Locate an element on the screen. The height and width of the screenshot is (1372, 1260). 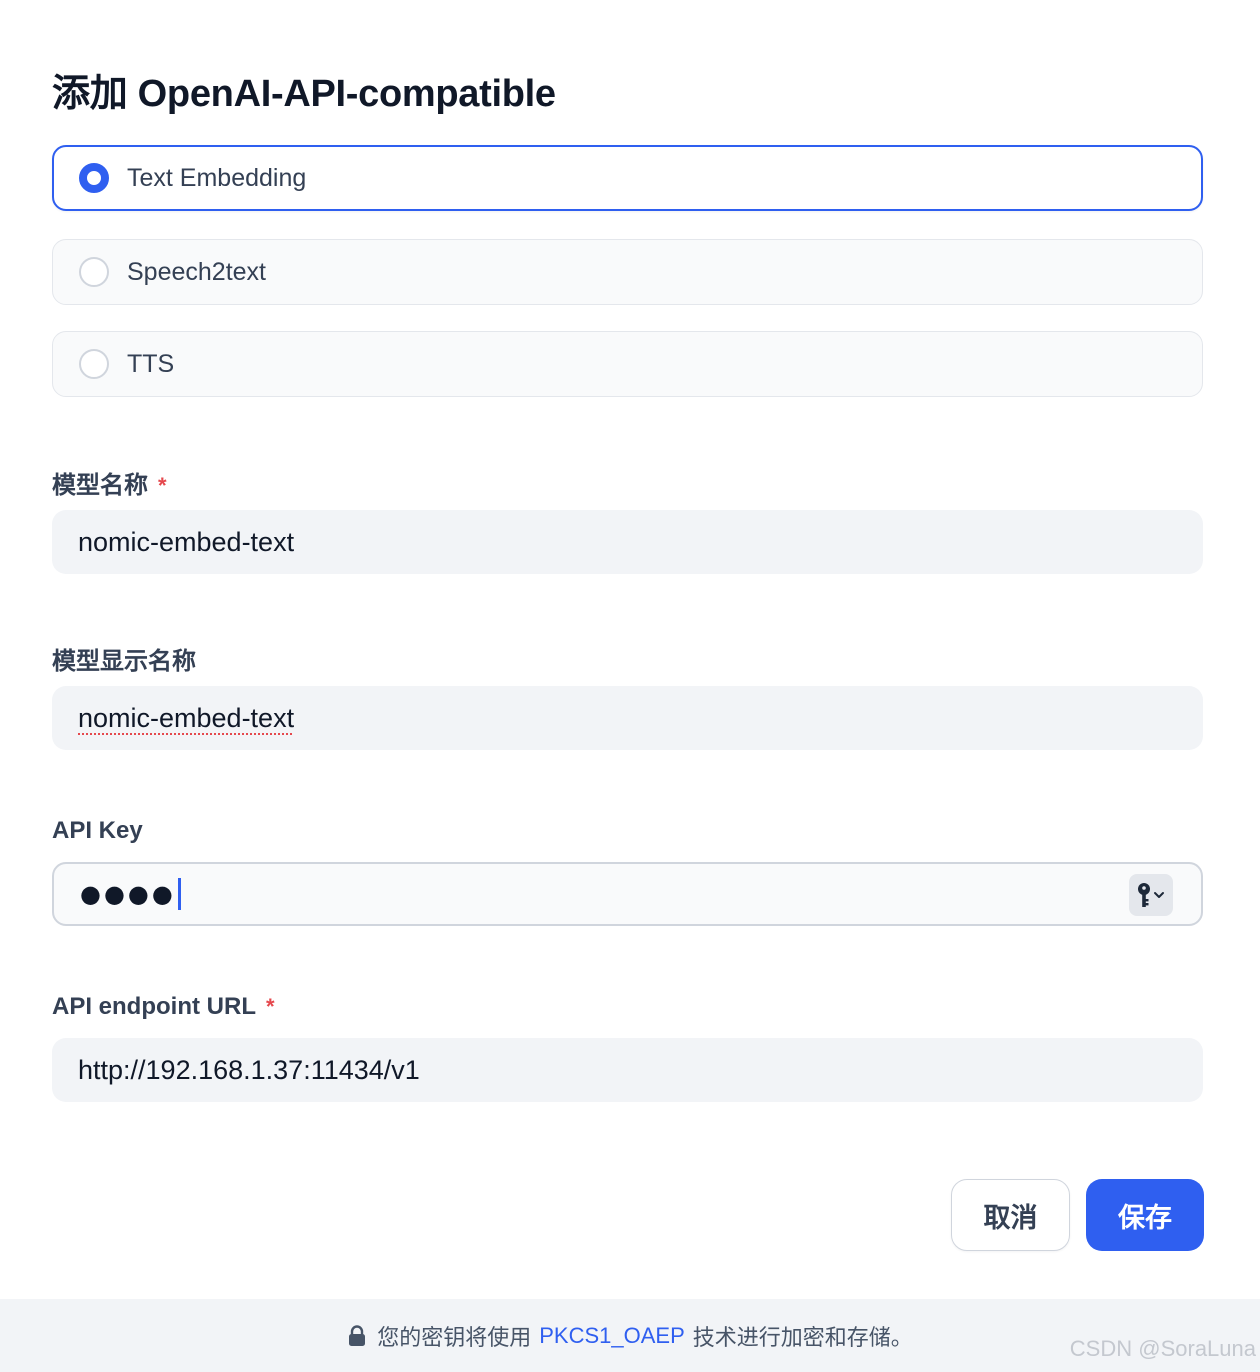
watermark: CSDN @SoraLuna is located at coordinates (1162, 1348).